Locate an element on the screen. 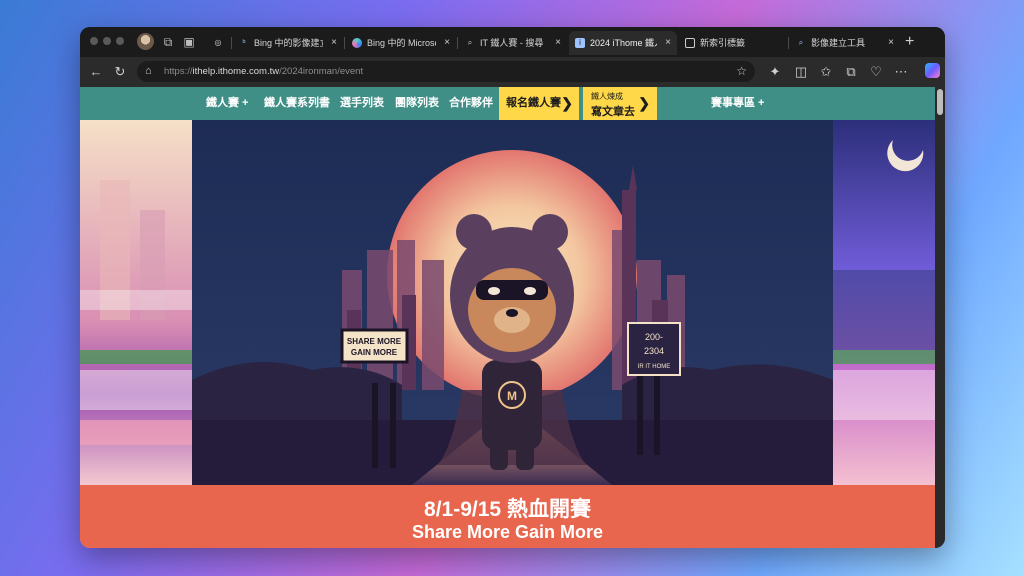  bing-icon: ᵇ is located at coordinates (244, 42).